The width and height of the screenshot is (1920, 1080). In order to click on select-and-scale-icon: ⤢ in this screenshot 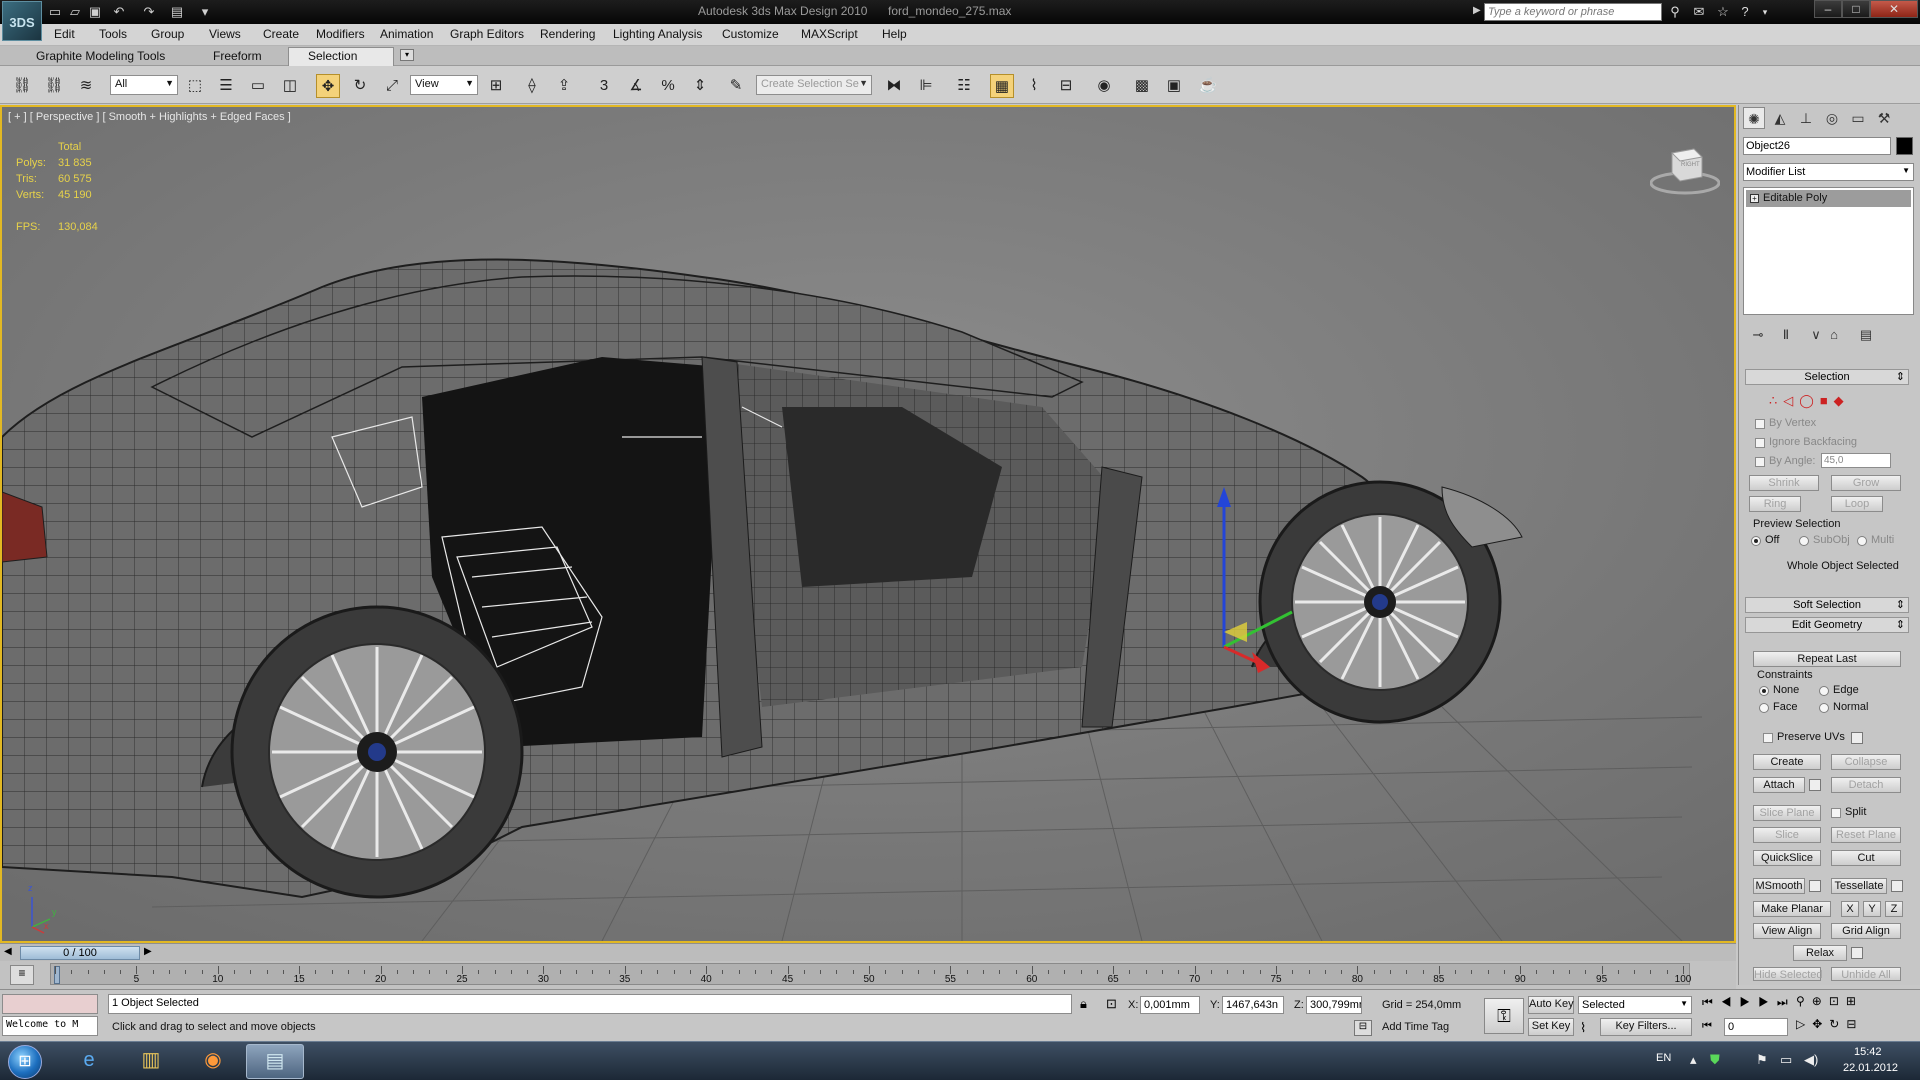, I will do `click(392, 86)`.